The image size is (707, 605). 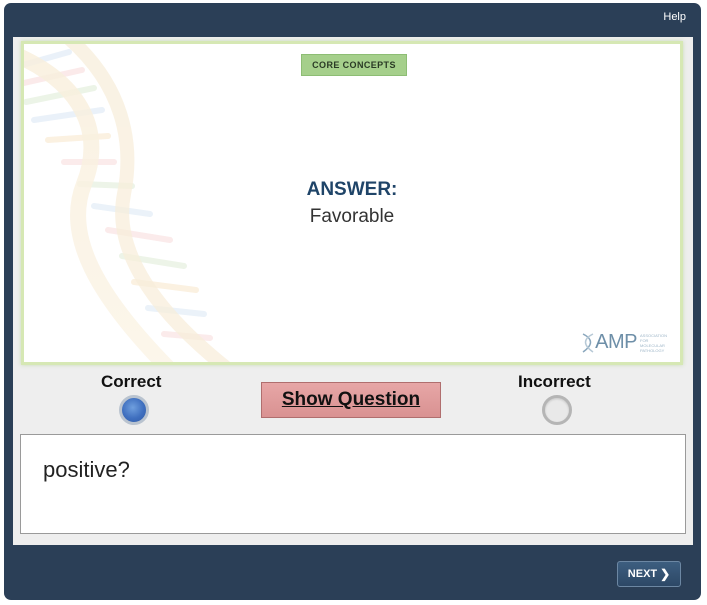 I want to click on amp-logo-text: AMP, so click(x=616, y=342).